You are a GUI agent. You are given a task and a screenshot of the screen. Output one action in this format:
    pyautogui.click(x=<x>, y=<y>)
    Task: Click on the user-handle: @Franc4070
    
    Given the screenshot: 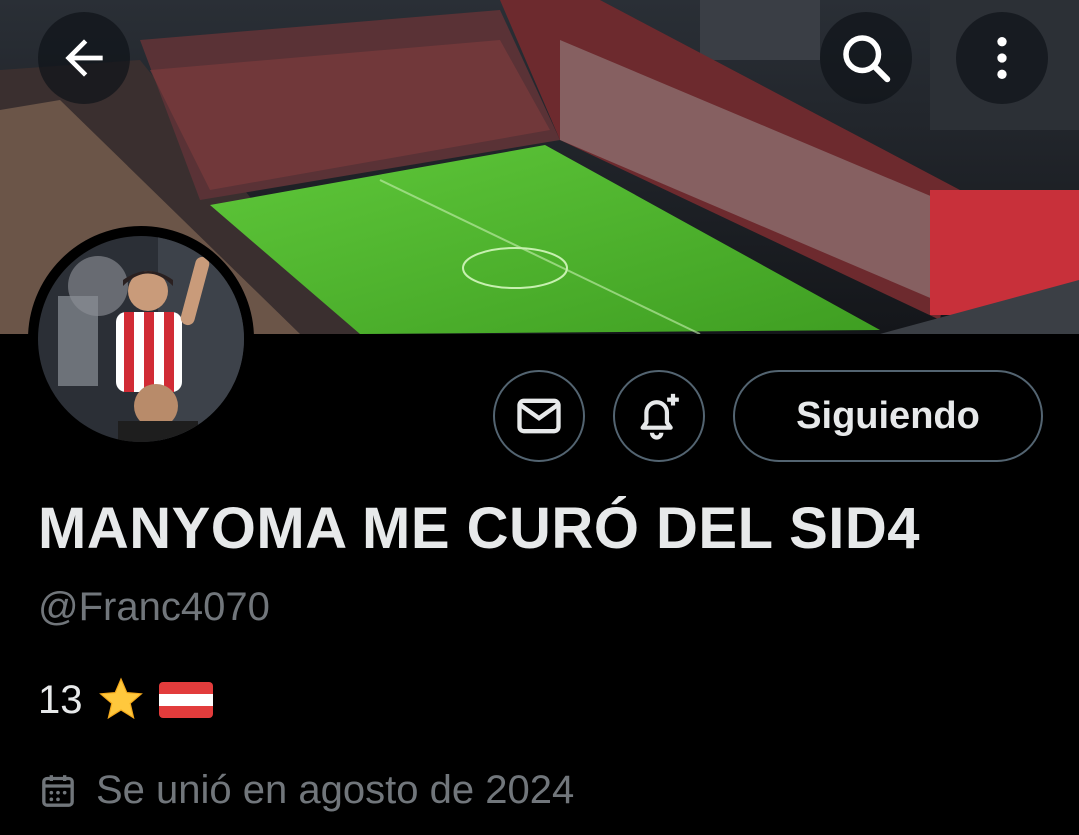 What is the action you would take?
    pyautogui.click(x=154, y=607)
    